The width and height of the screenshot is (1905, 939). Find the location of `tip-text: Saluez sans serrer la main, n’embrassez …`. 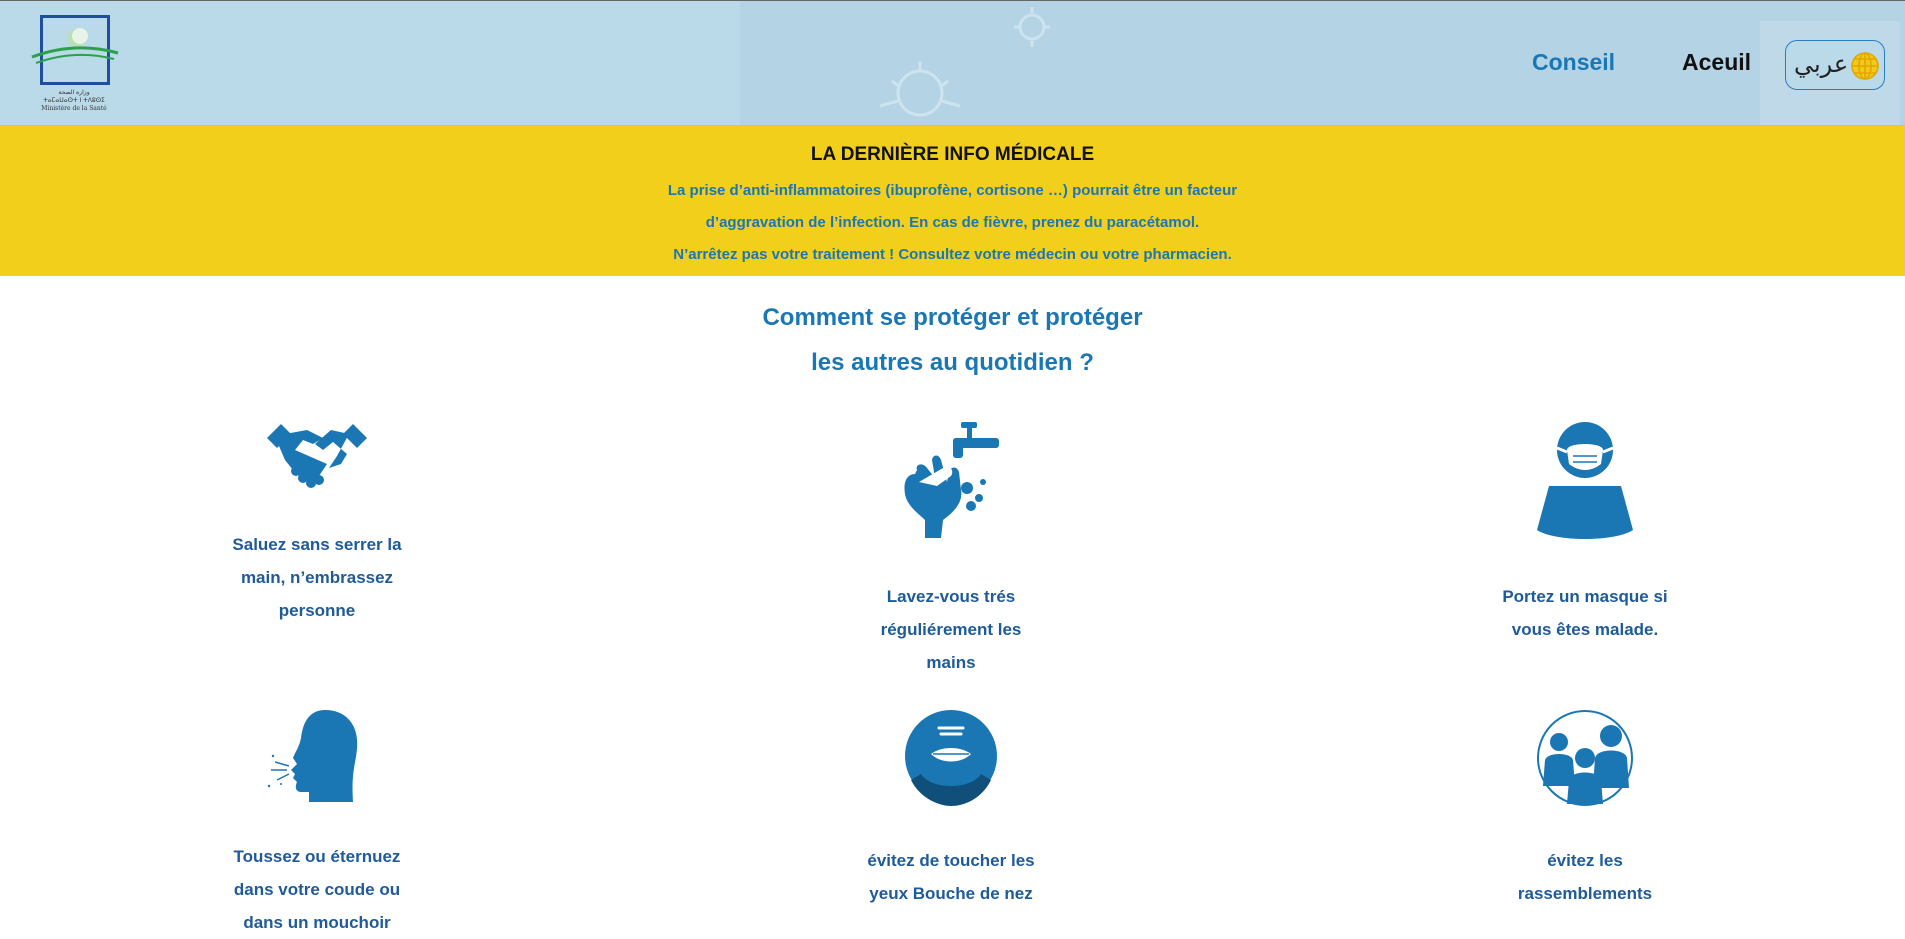

tip-text: Saluez sans serrer la main, n’embrassez … is located at coordinates (317, 577).